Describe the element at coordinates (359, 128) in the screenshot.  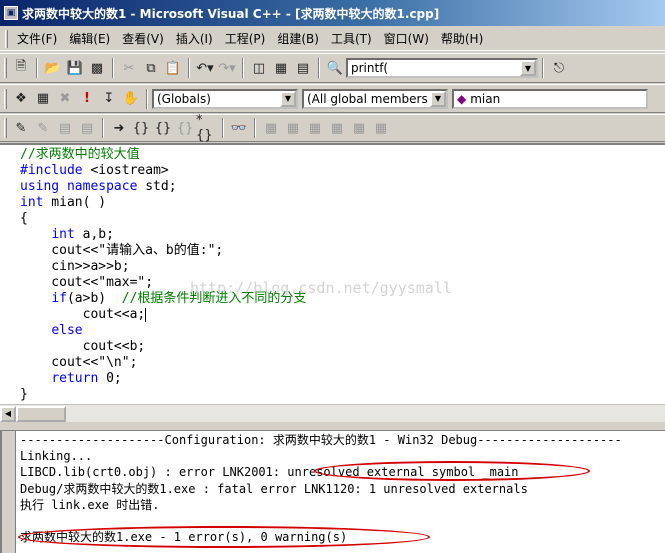
I see `call-stack-icon: ▦` at that location.